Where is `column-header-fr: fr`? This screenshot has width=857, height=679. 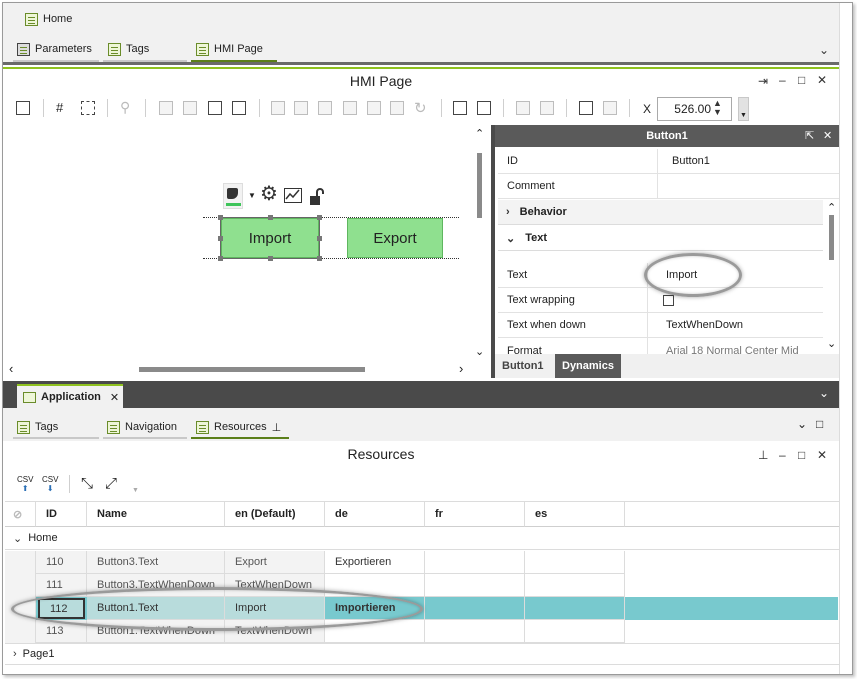 column-header-fr: fr is located at coordinates (475, 514).